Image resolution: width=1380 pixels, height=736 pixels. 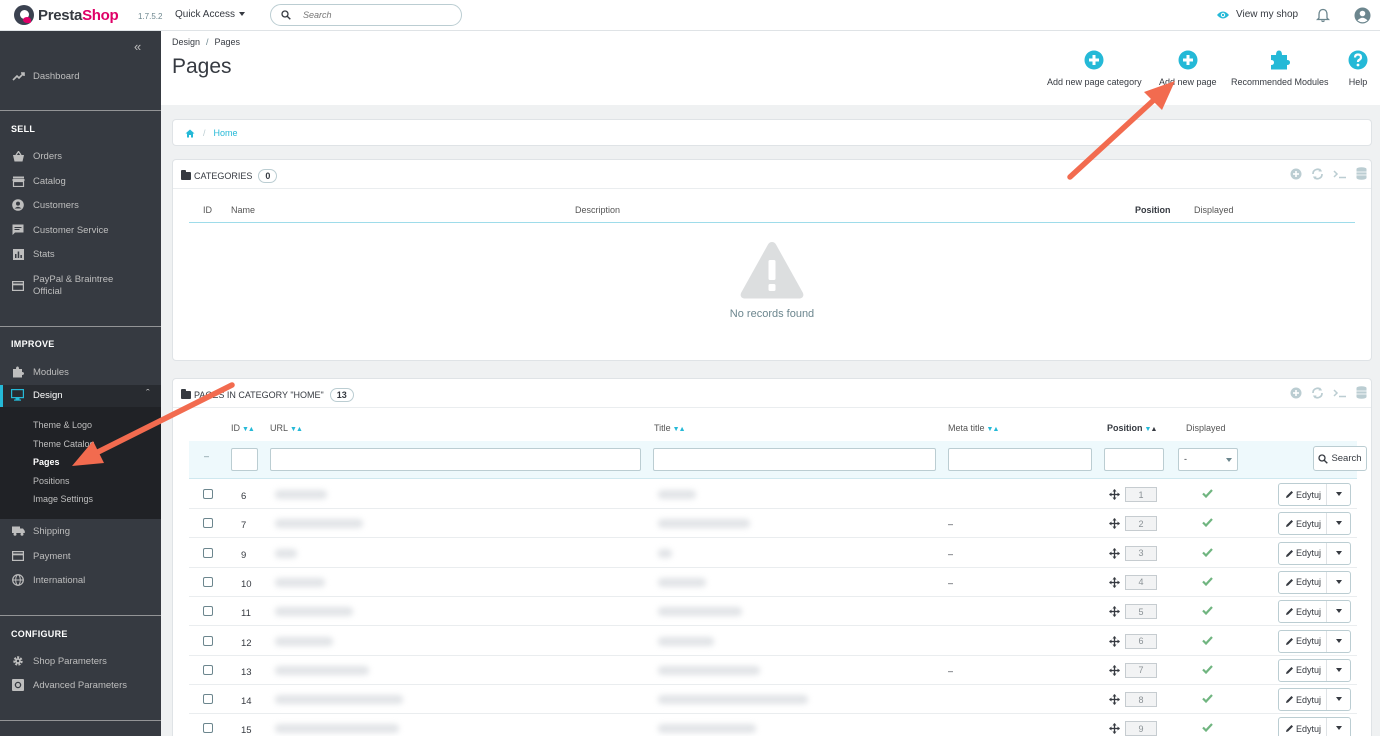 I want to click on search-input, so click(x=378, y=15).